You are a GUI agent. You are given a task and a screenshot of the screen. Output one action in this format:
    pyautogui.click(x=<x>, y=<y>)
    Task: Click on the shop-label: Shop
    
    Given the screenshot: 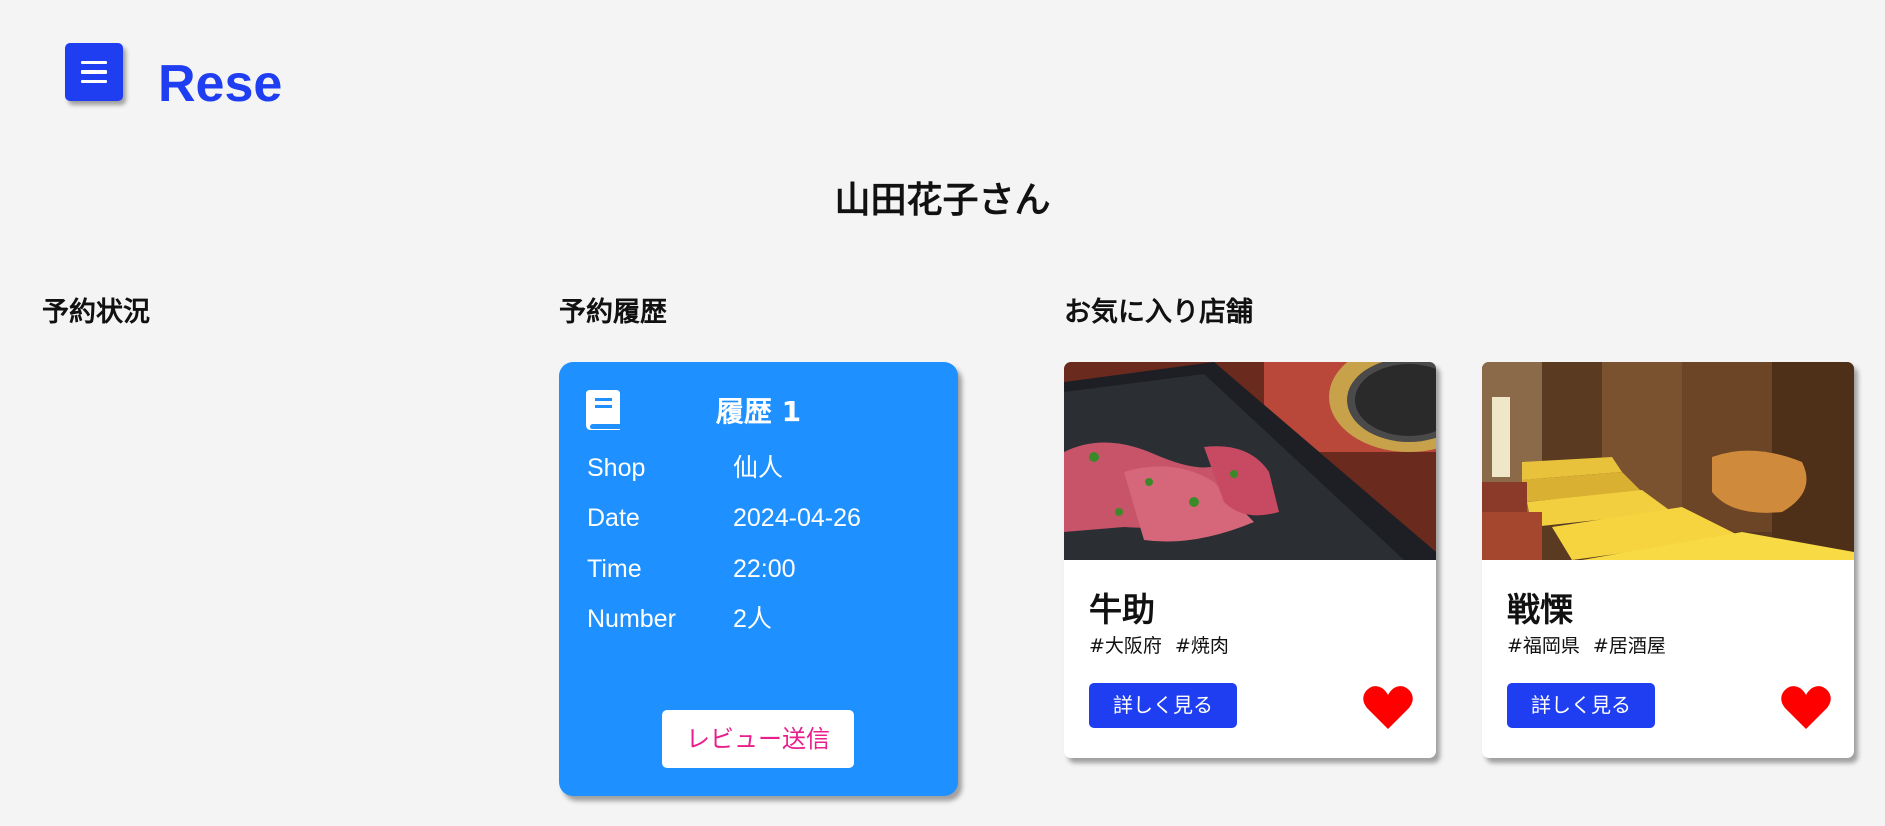 What is the action you would take?
    pyautogui.click(x=616, y=468)
    